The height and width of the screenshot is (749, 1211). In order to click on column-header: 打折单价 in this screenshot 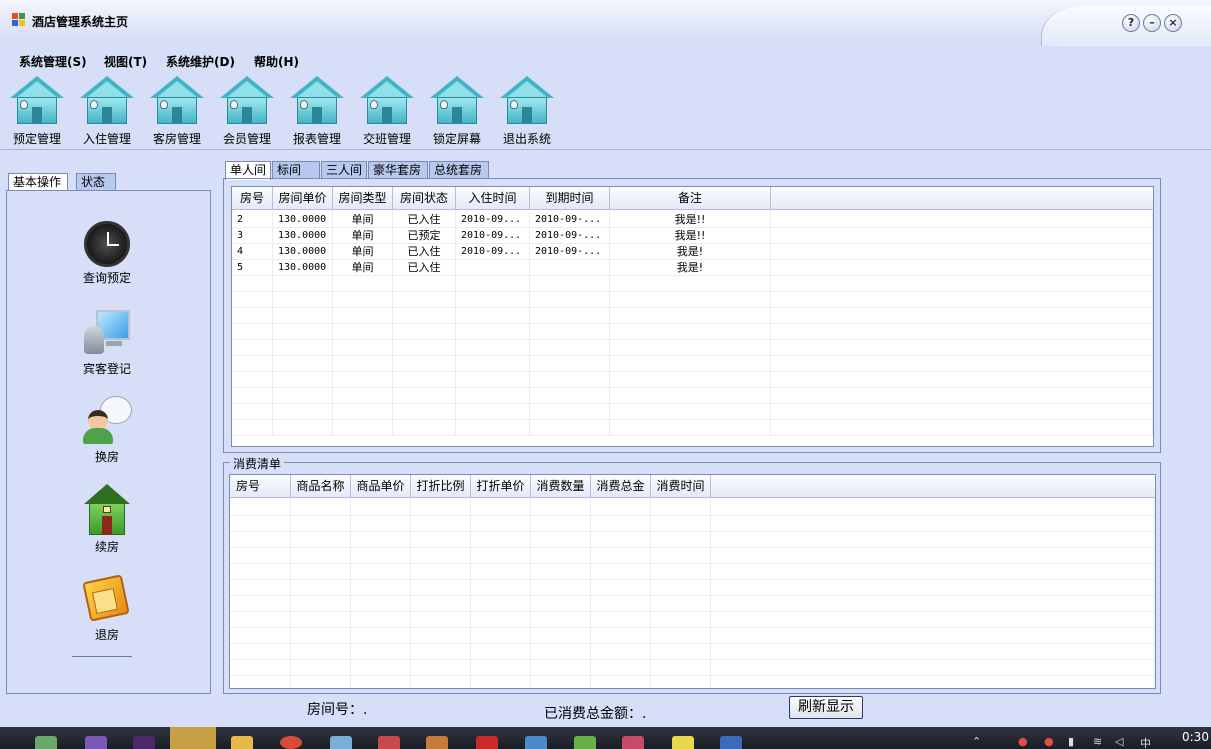, I will do `click(501, 486)`.